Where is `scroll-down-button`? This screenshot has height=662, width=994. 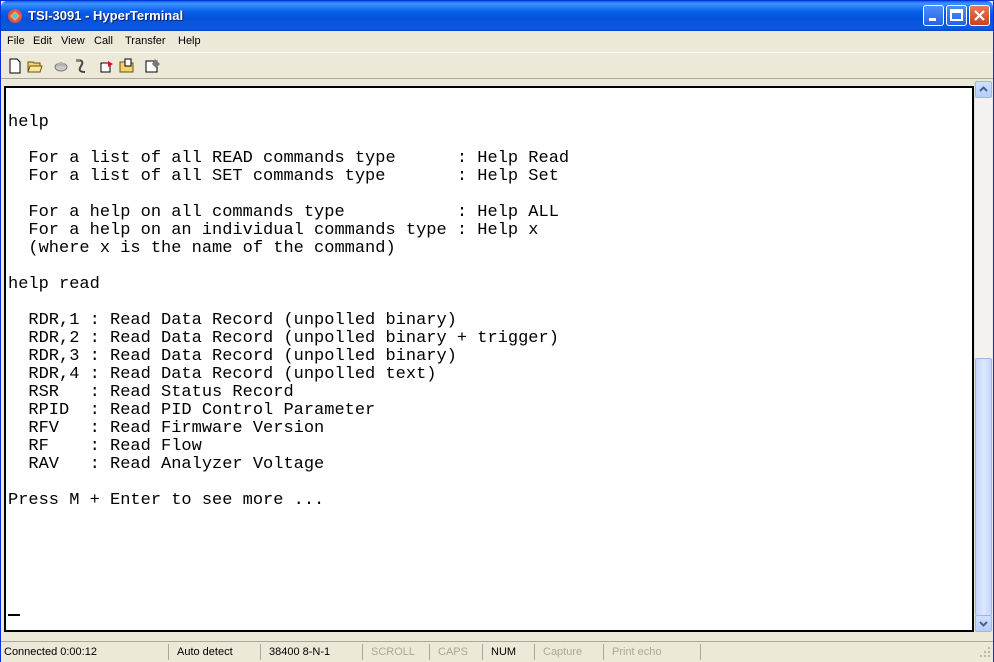
scroll-down-button is located at coordinates (983, 623).